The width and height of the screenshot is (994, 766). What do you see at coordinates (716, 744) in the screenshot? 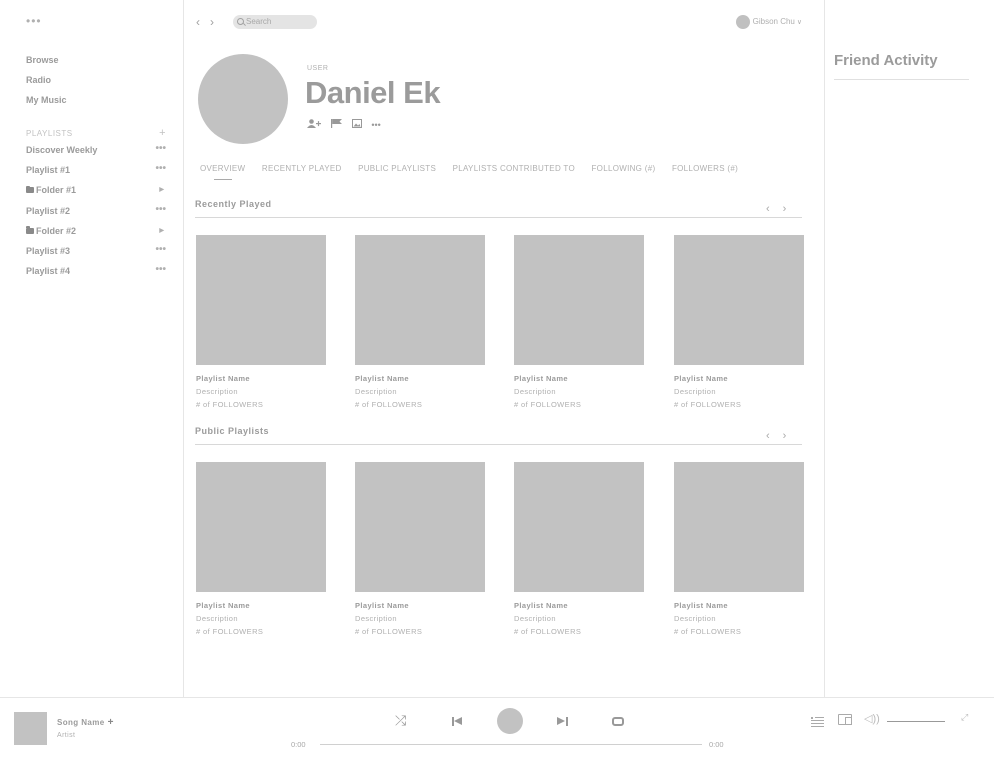
I see `time-total: 0:00` at bounding box center [716, 744].